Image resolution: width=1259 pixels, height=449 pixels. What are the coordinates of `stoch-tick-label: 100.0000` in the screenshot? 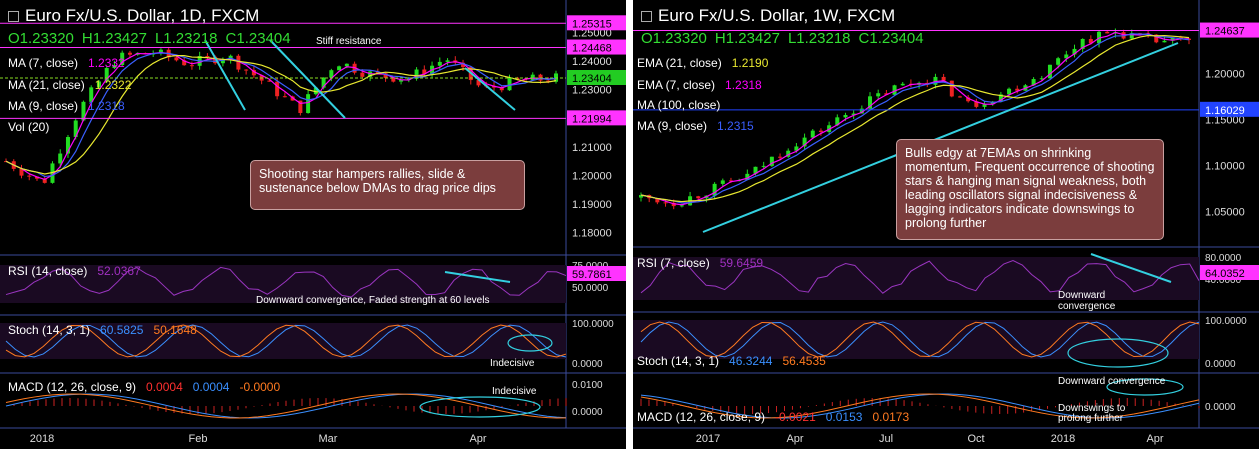 It's located at (593, 324).